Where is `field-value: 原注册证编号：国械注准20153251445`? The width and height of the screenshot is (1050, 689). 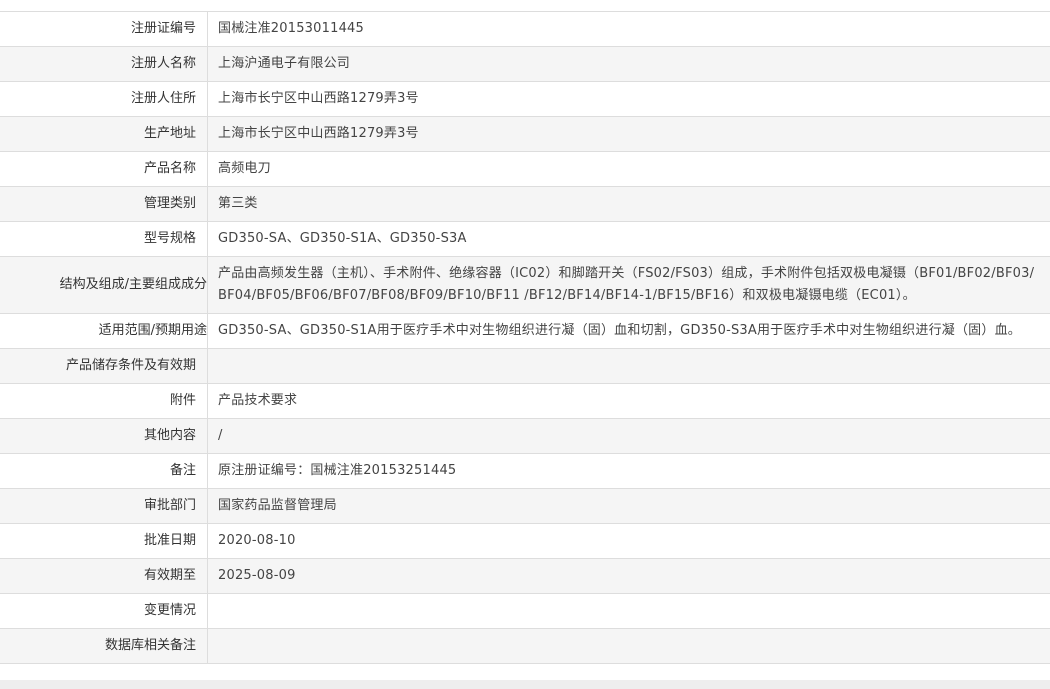
field-value: 原注册证编号：国械注准20153251445 is located at coordinates (337, 470).